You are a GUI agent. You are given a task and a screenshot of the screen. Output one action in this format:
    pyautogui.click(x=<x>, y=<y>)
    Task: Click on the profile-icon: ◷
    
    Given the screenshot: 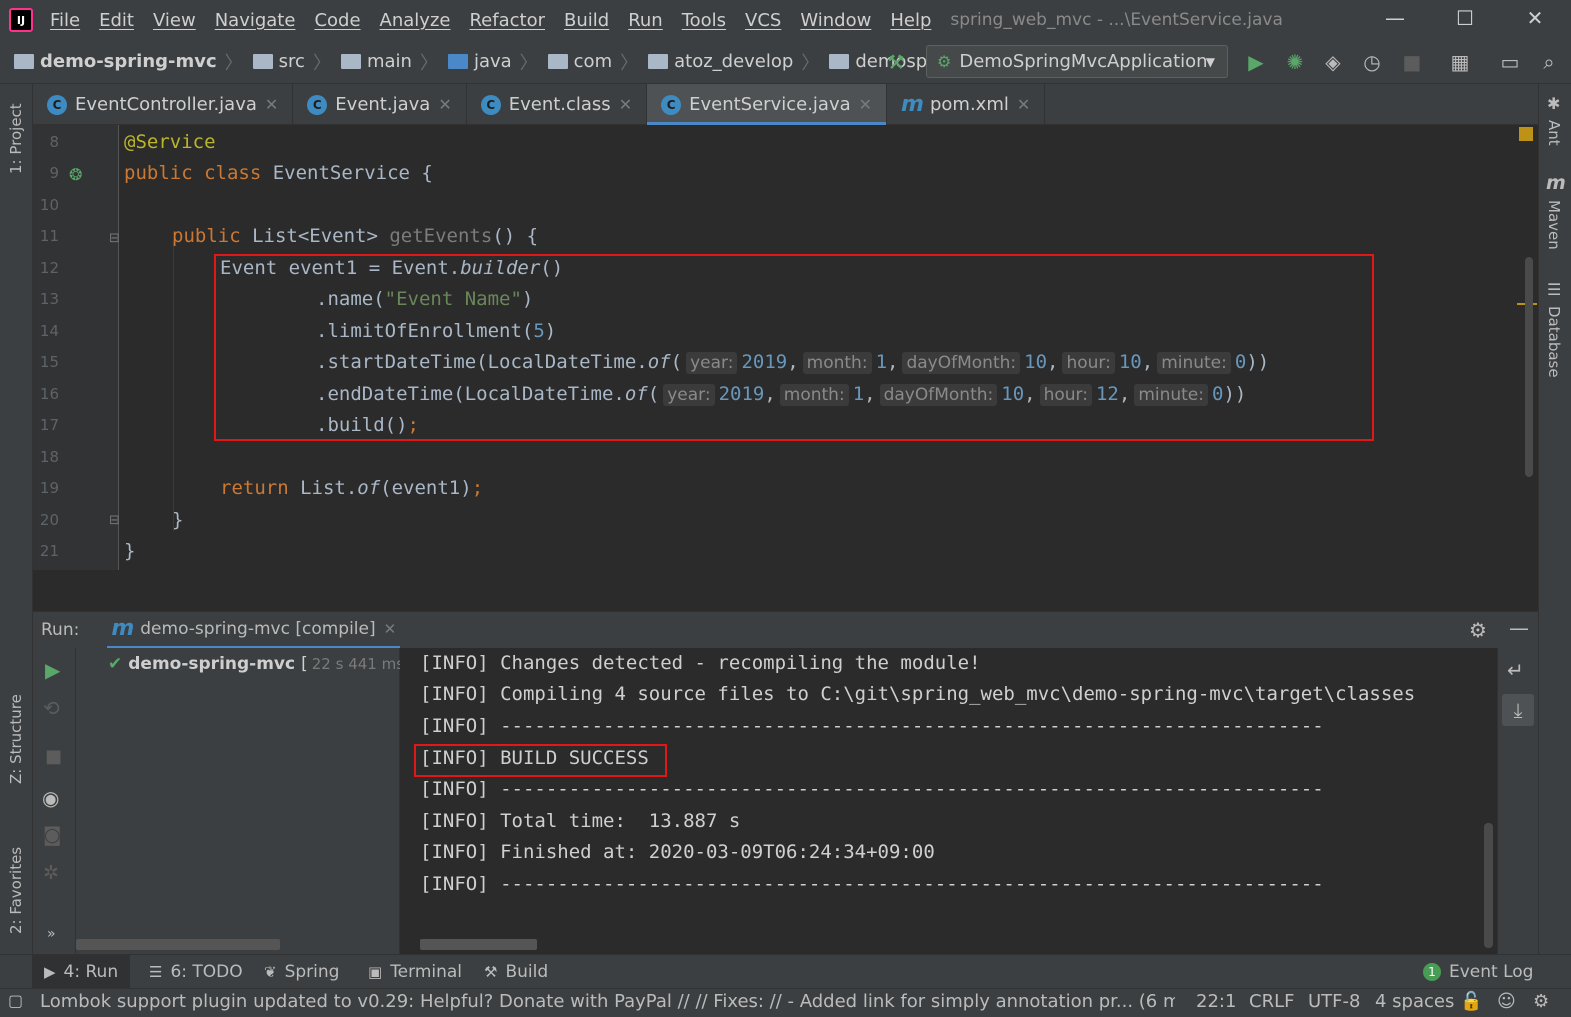 What is the action you would take?
    pyautogui.click(x=1372, y=62)
    